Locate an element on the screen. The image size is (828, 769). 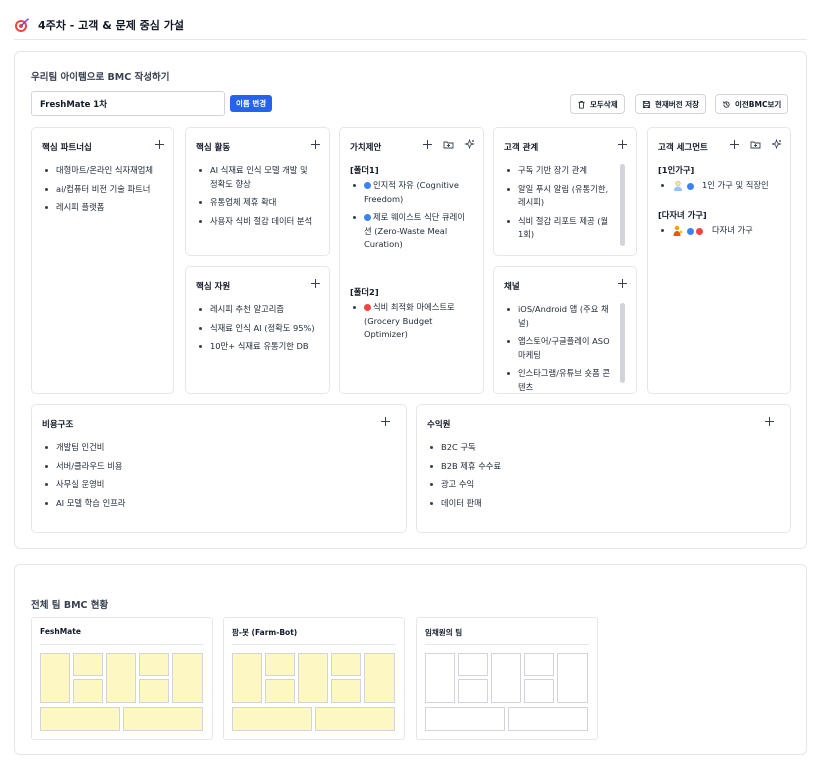
list-item: 레시피 추천 알고리즘 is located at coordinates (257, 310).